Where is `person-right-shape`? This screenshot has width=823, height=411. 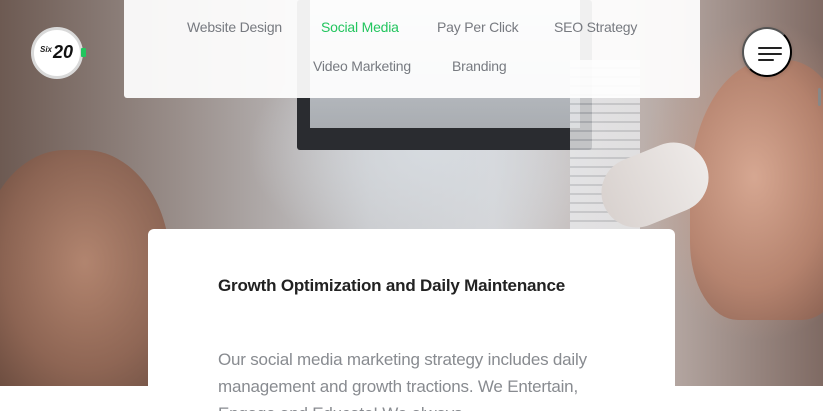 person-right-shape is located at coordinates (756, 190).